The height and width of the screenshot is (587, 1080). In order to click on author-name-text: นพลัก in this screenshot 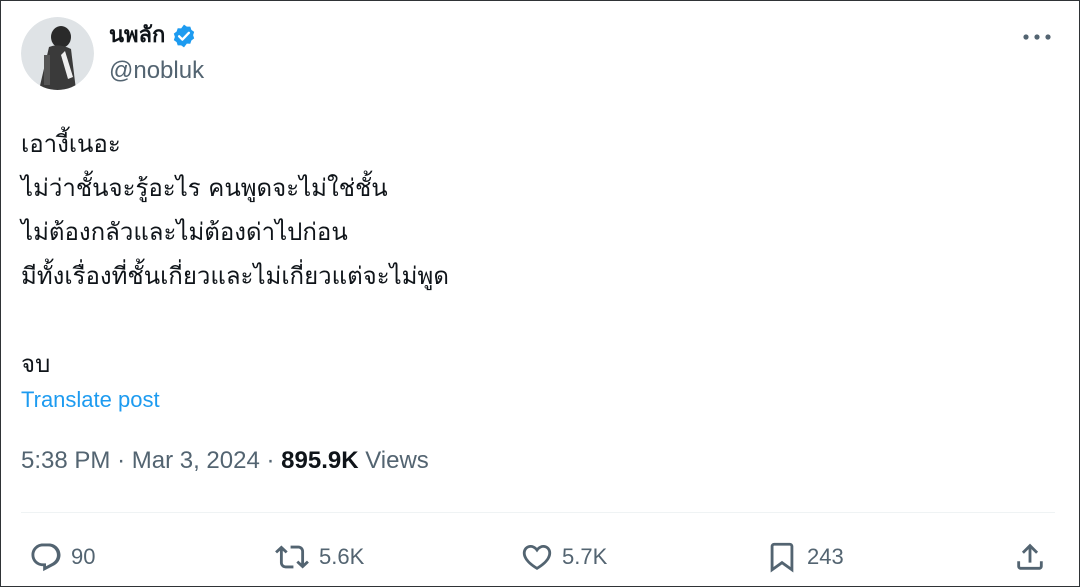, I will do `click(137, 35)`.